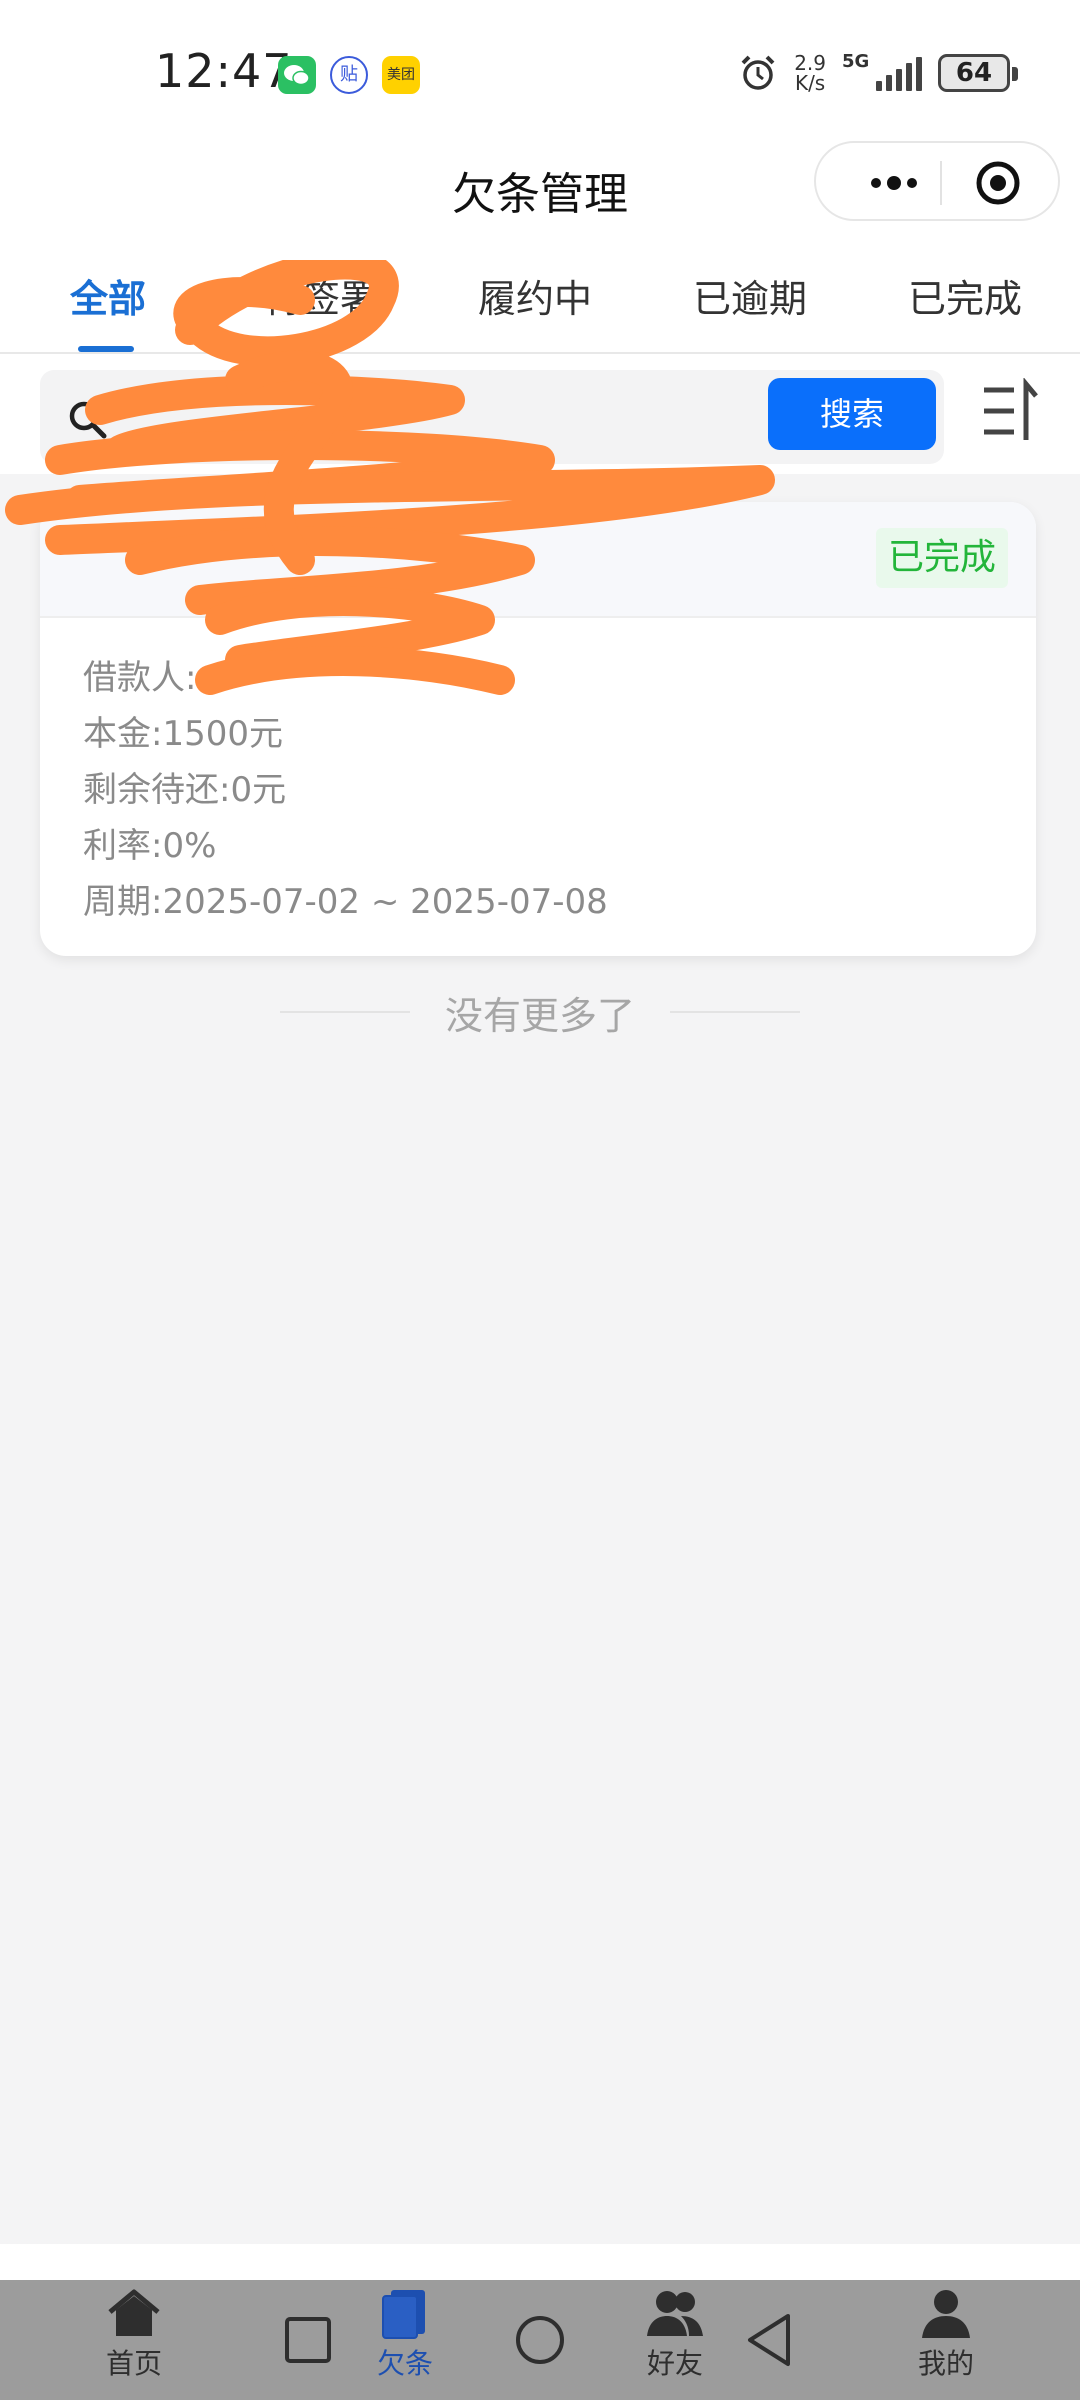  What do you see at coordinates (345, 846) in the screenshot?
I see `rate-row: 利率:0%` at bounding box center [345, 846].